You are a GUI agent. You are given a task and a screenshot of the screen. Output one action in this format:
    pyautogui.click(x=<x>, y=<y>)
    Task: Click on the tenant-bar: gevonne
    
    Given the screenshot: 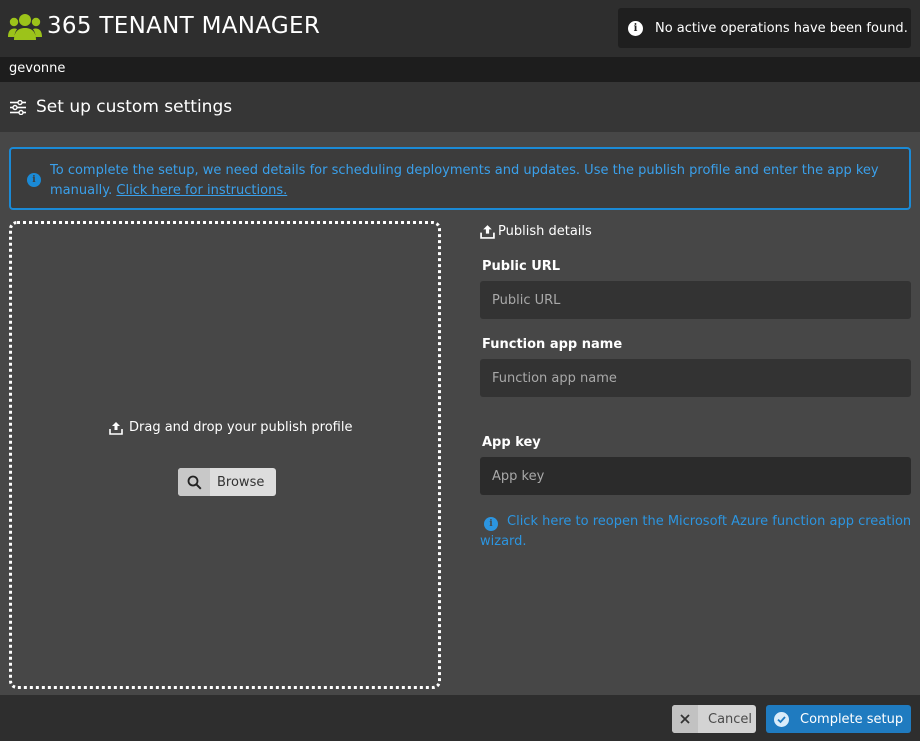 What is the action you would take?
    pyautogui.click(x=460, y=69)
    